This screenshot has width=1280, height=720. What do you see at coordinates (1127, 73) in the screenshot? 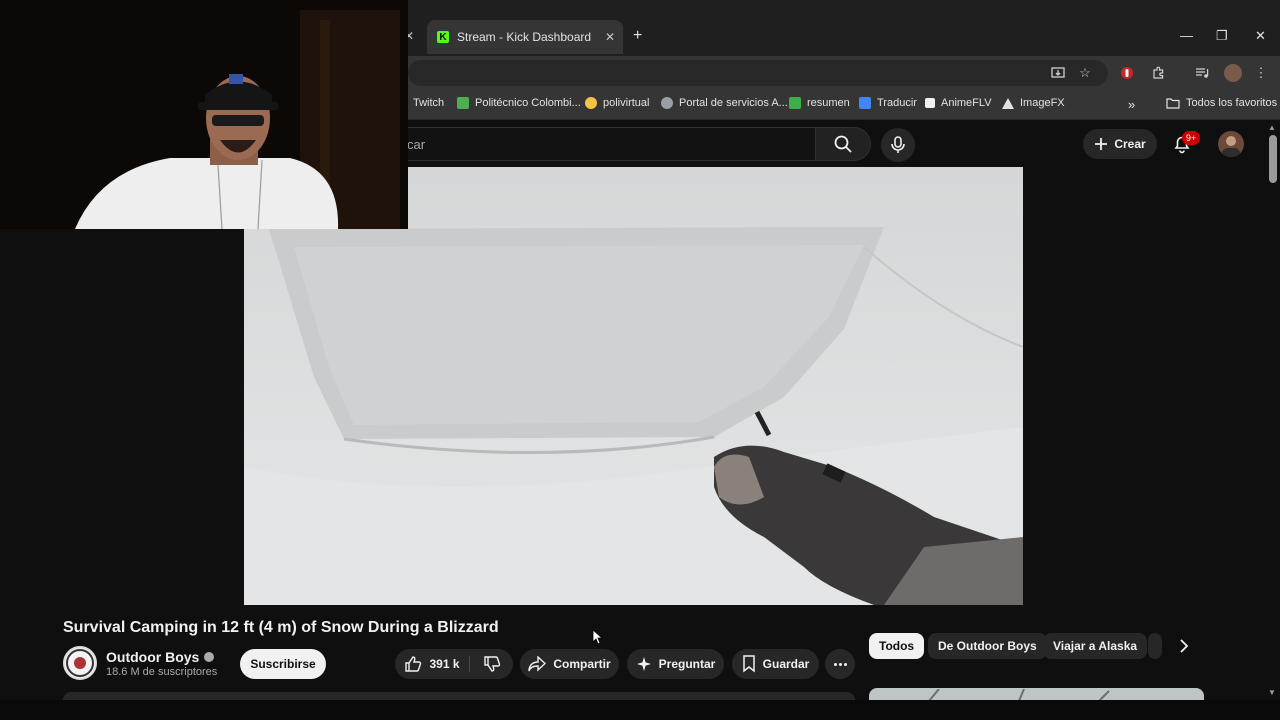
I see `extension-red-icon` at bounding box center [1127, 73].